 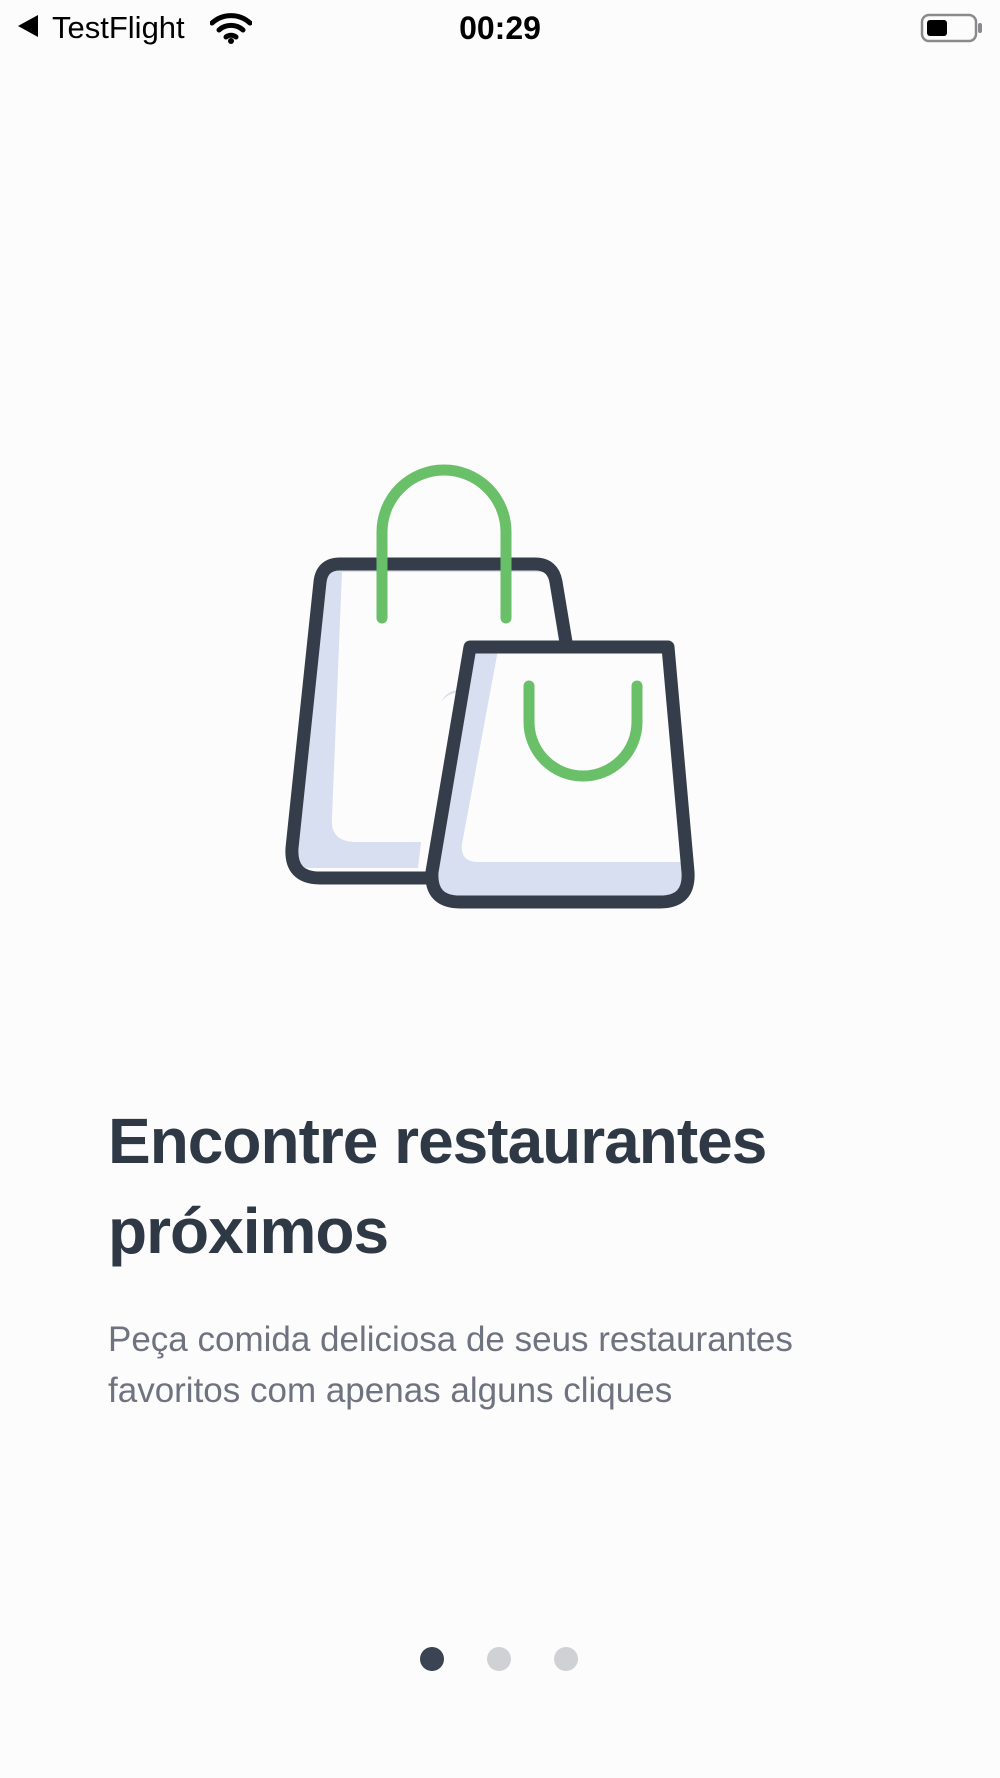 What do you see at coordinates (28, 26) in the screenshot?
I see `back-arrow-icon` at bounding box center [28, 26].